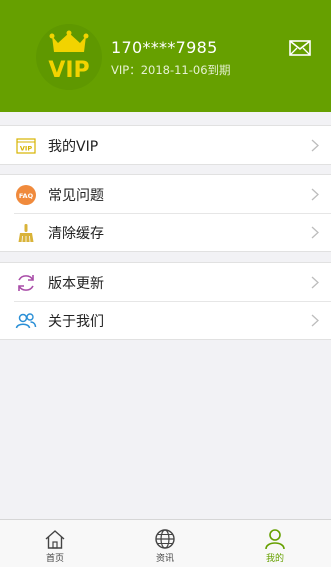  What do you see at coordinates (76, 284) in the screenshot?
I see `menu-item-label: 版本更新` at bounding box center [76, 284].